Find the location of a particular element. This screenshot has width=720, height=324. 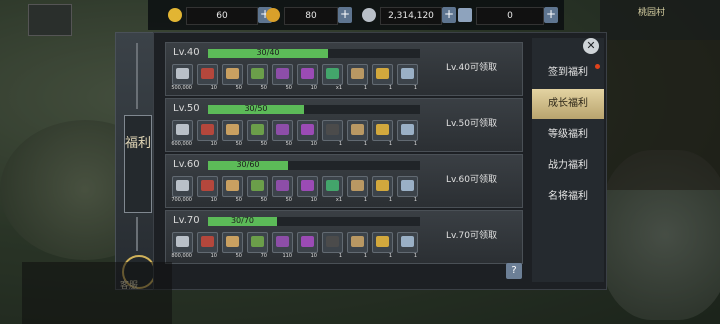

reward-items: 700,000 10 50 50 50 10 x1 1 1 1 is located at coordinates (296, 189).